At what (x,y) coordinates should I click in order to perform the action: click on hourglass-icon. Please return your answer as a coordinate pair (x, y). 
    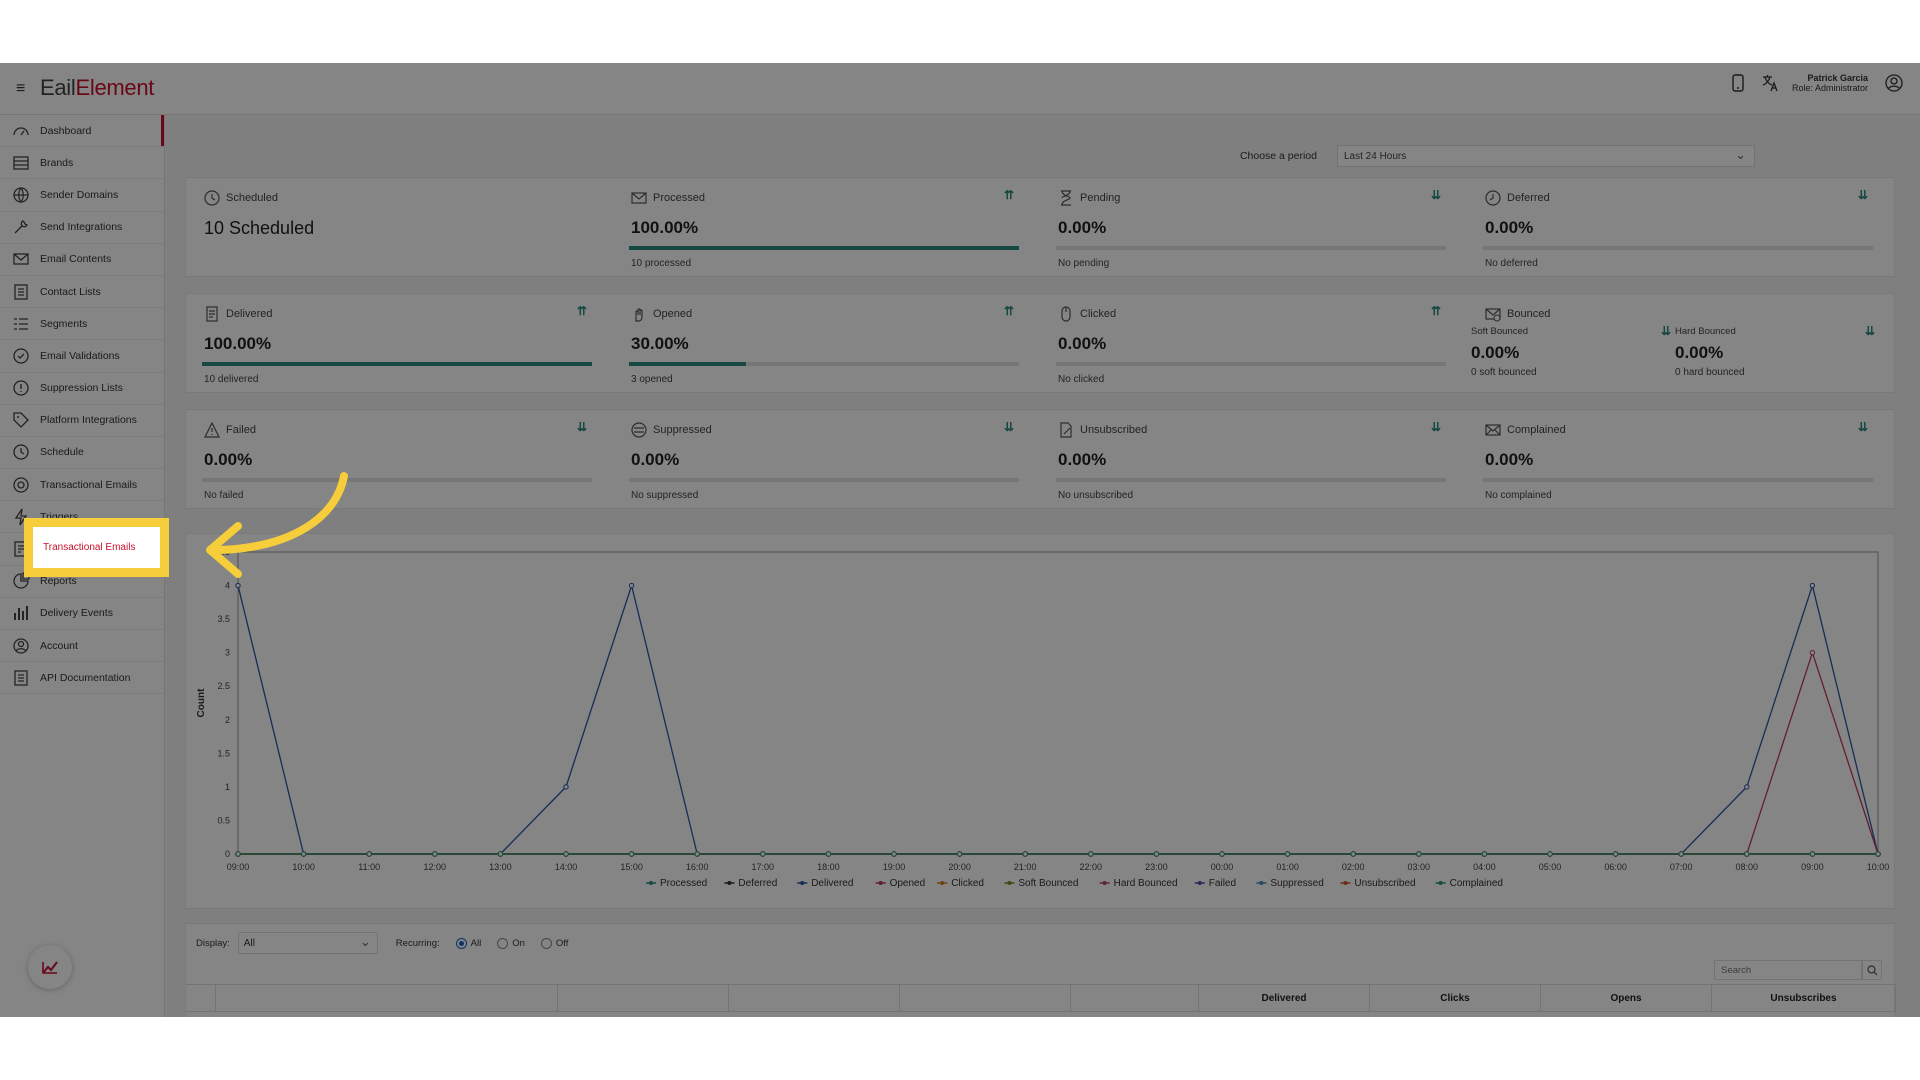
    Looking at the image, I should click on (1066, 198).